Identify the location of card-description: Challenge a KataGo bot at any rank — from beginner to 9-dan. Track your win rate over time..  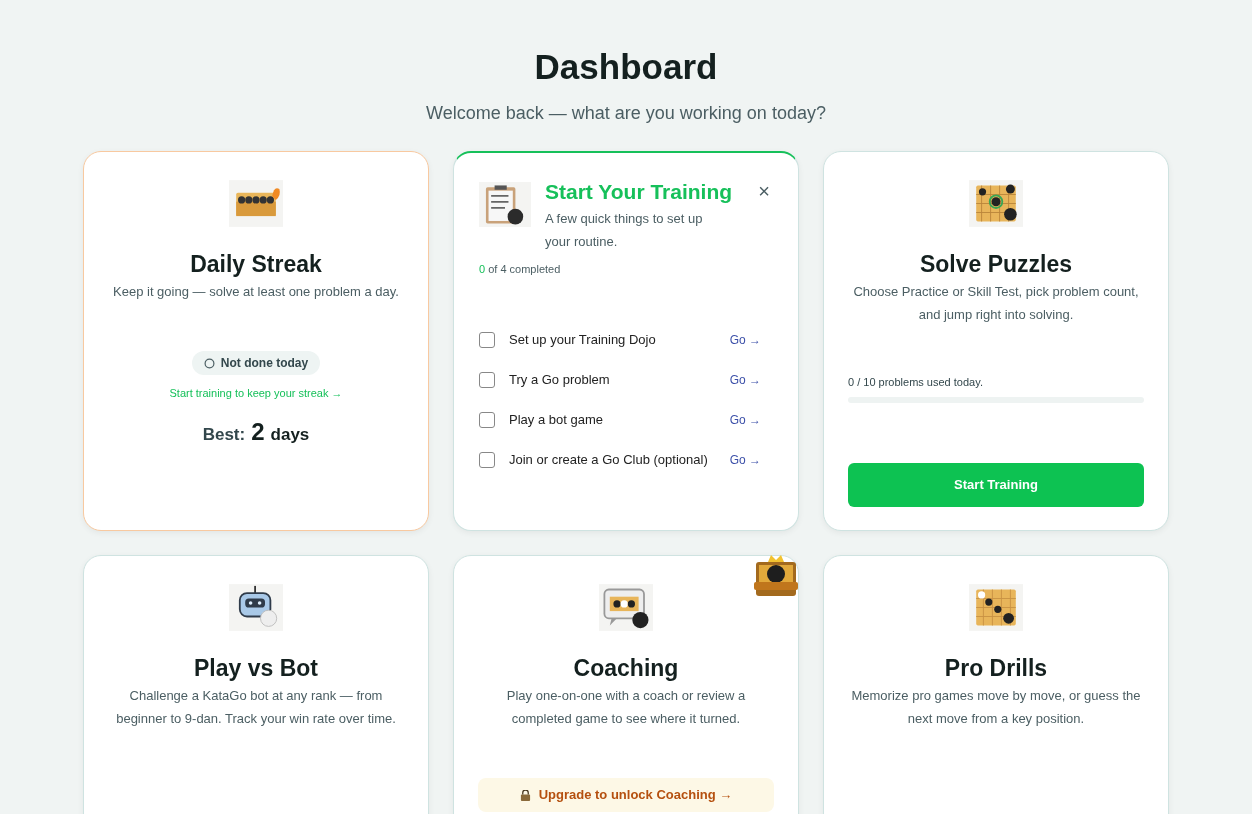
(256, 707).